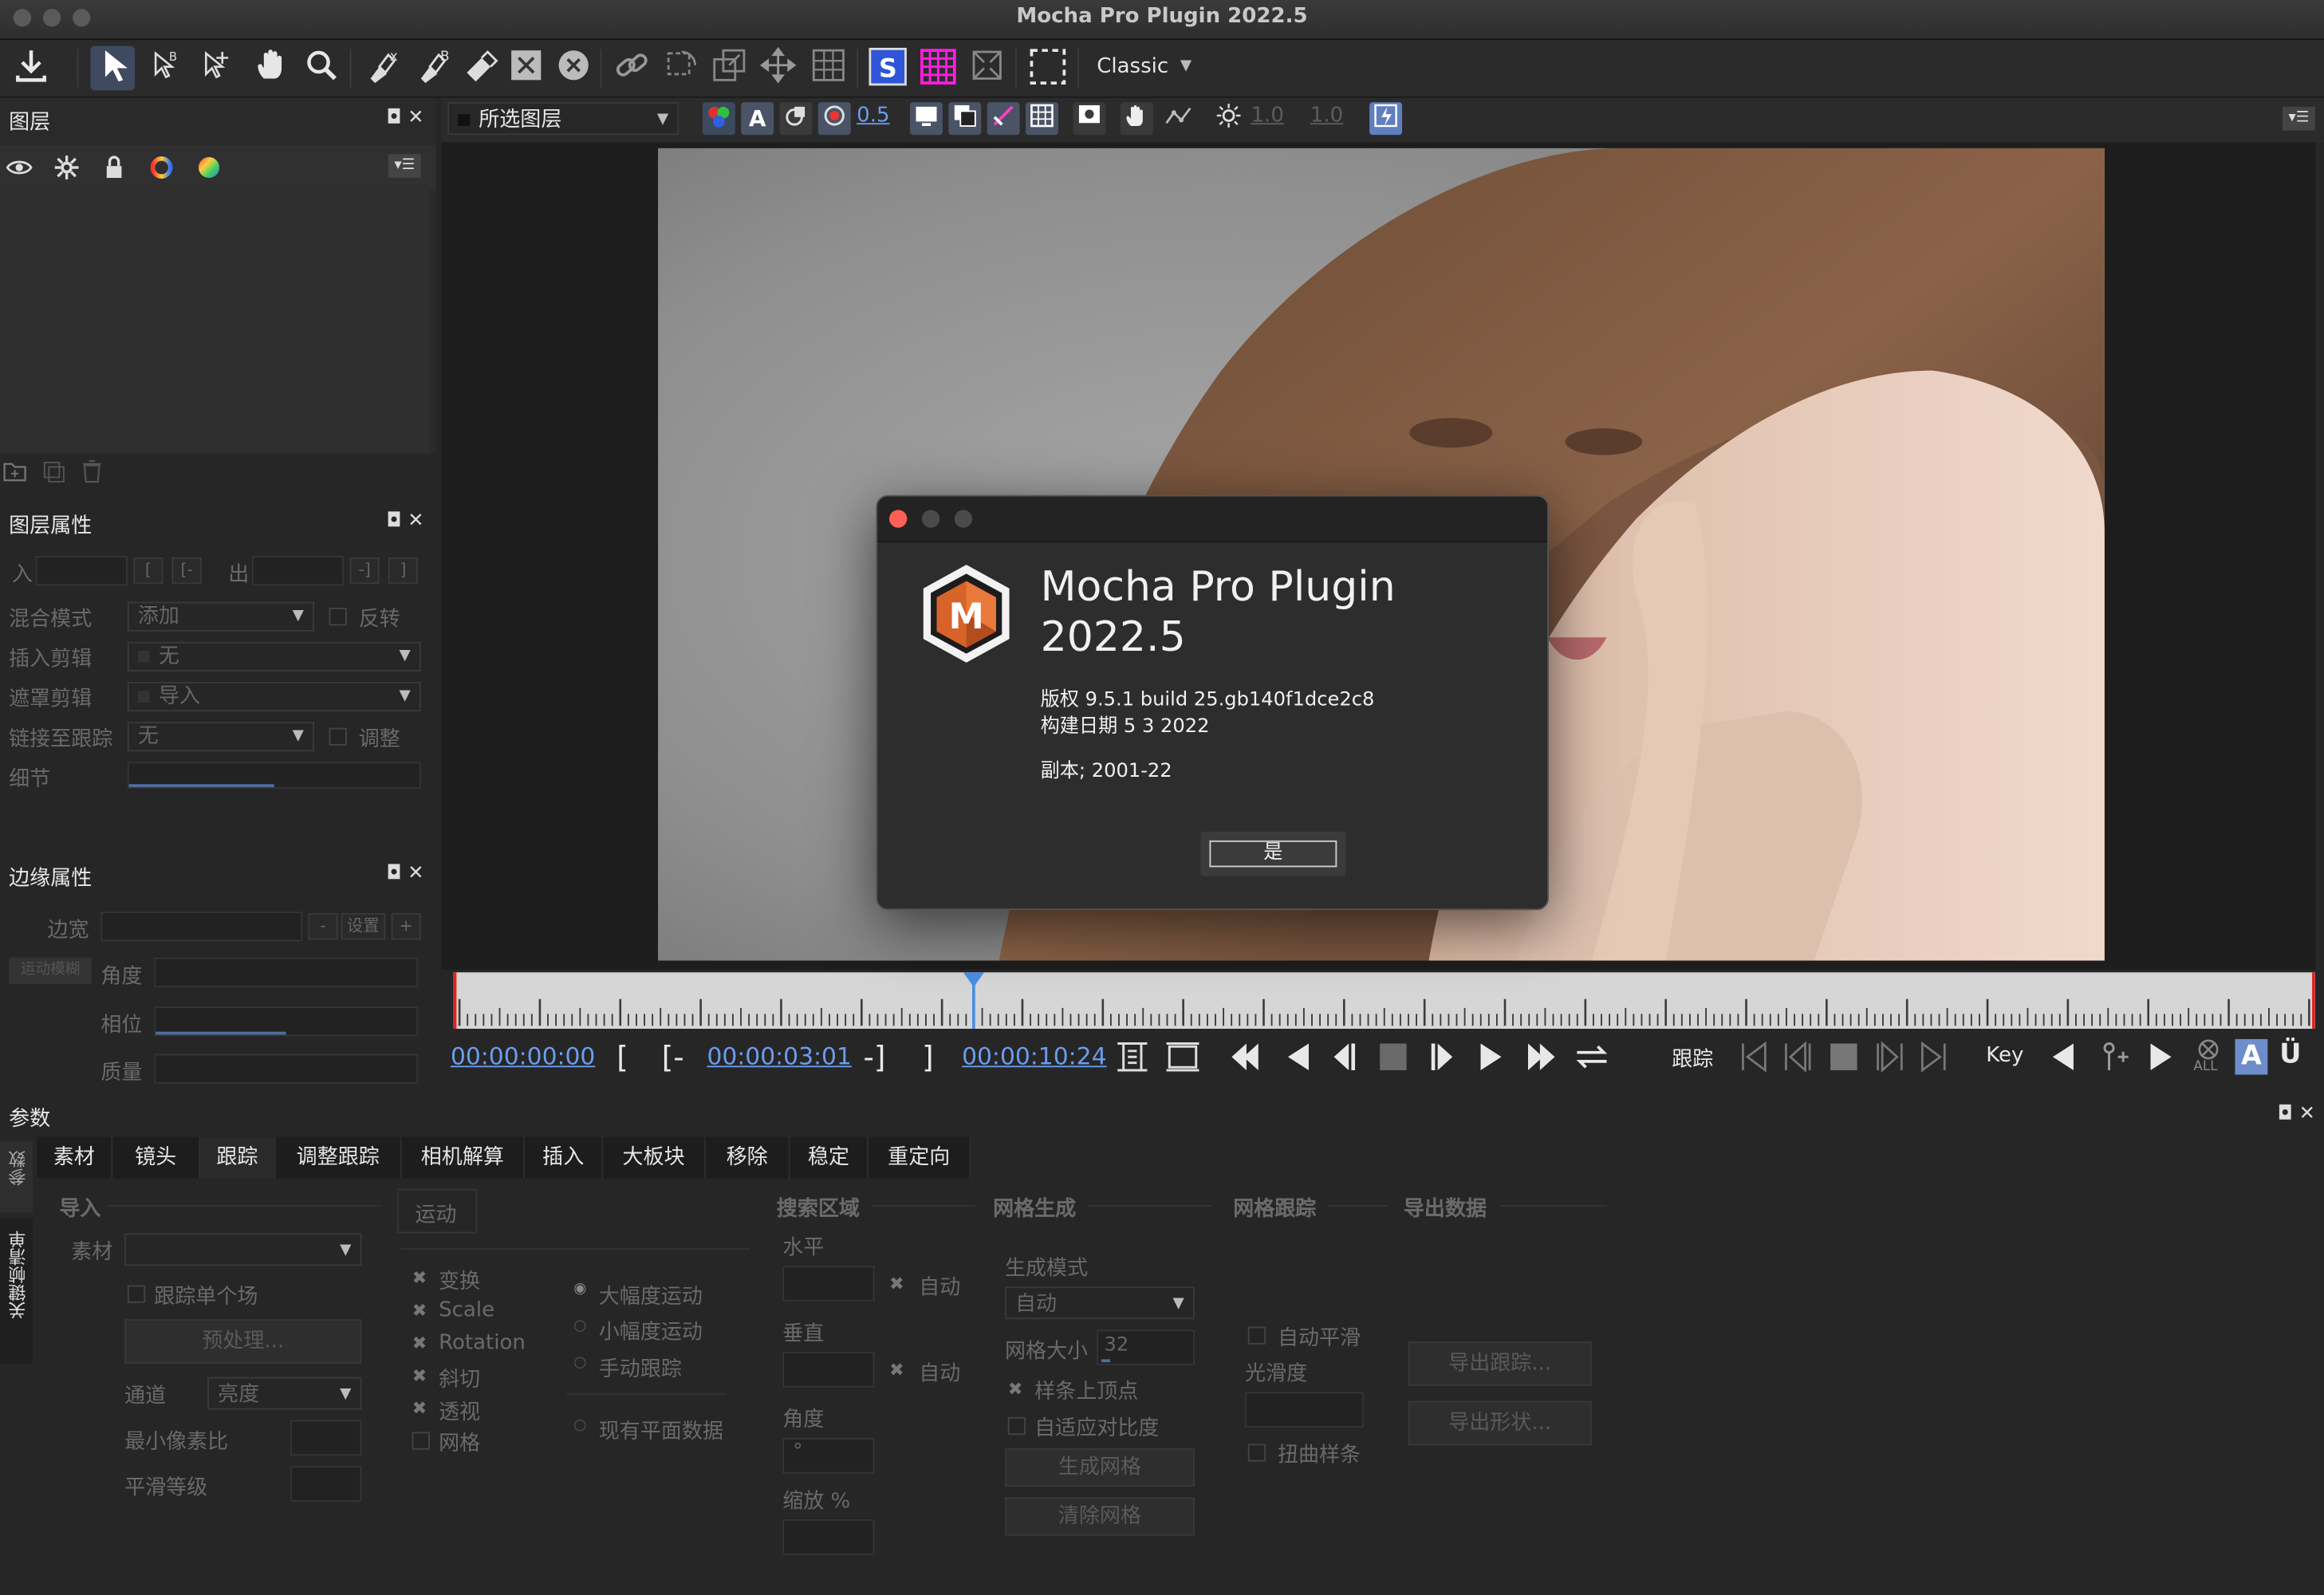 The height and width of the screenshot is (1595, 2324). Describe the element at coordinates (19, 167) in the screenshot. I see `eye-icon` at that location.